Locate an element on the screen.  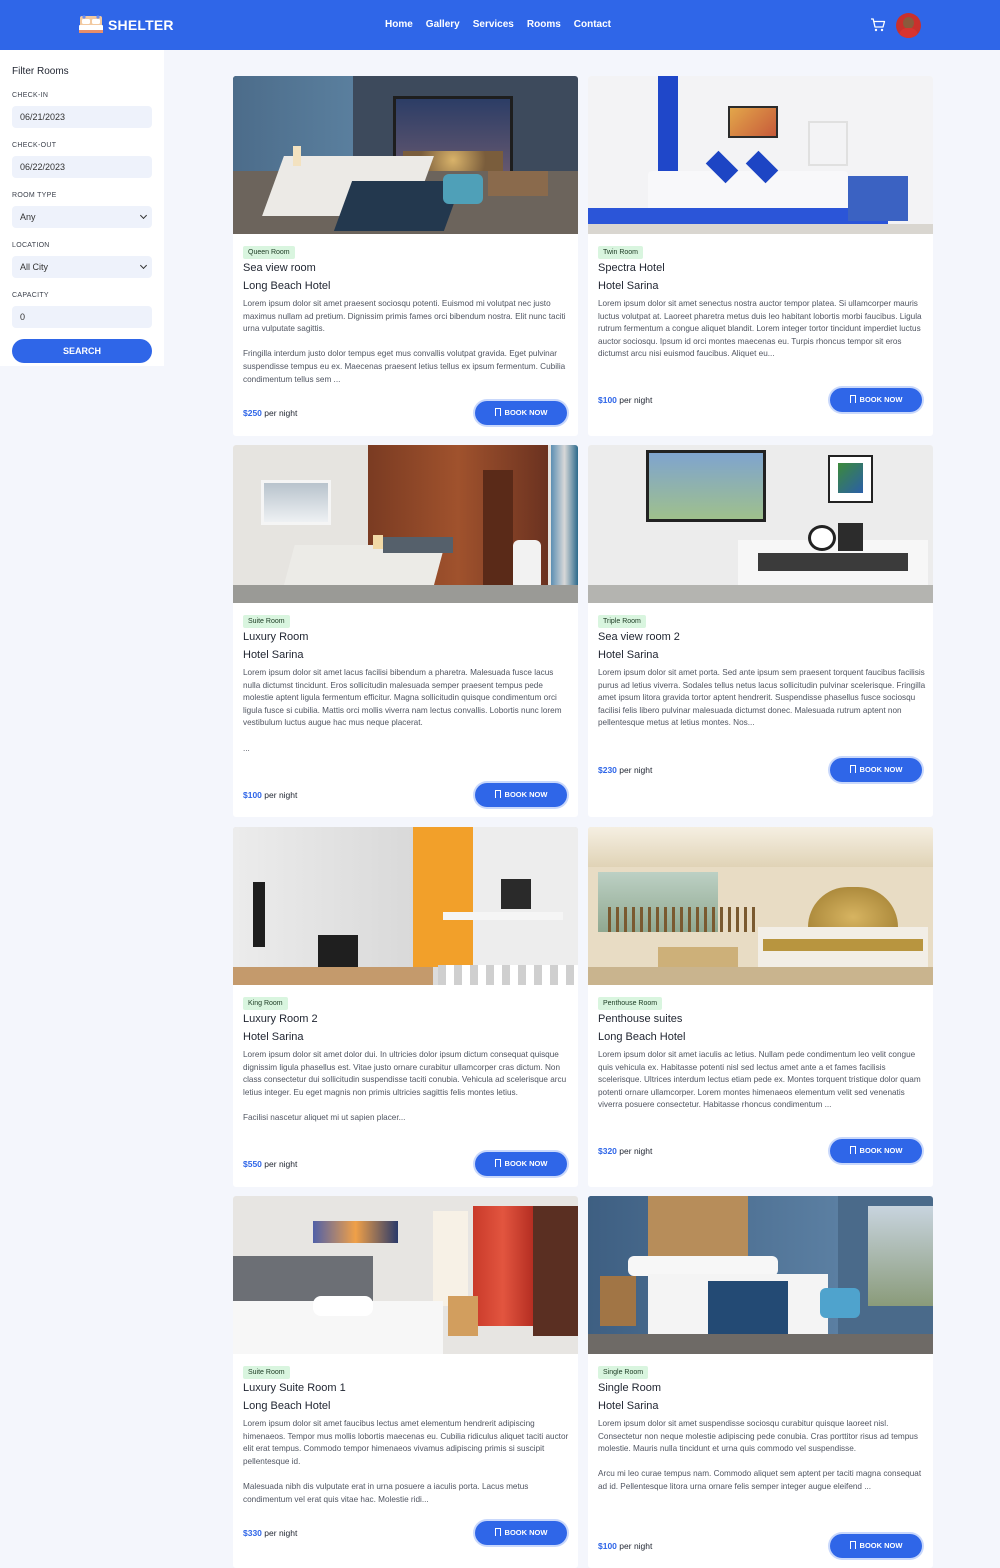
checkin-label: CHECK-IN is located at coordinates (30, 95).